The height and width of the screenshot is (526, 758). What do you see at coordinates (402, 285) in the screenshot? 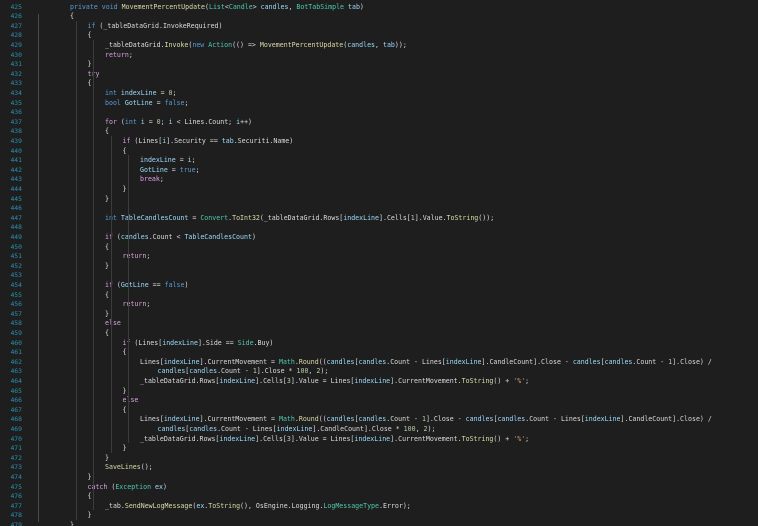
I see `code-line: if (GotLine == false)` at bounding box center [402, 285].